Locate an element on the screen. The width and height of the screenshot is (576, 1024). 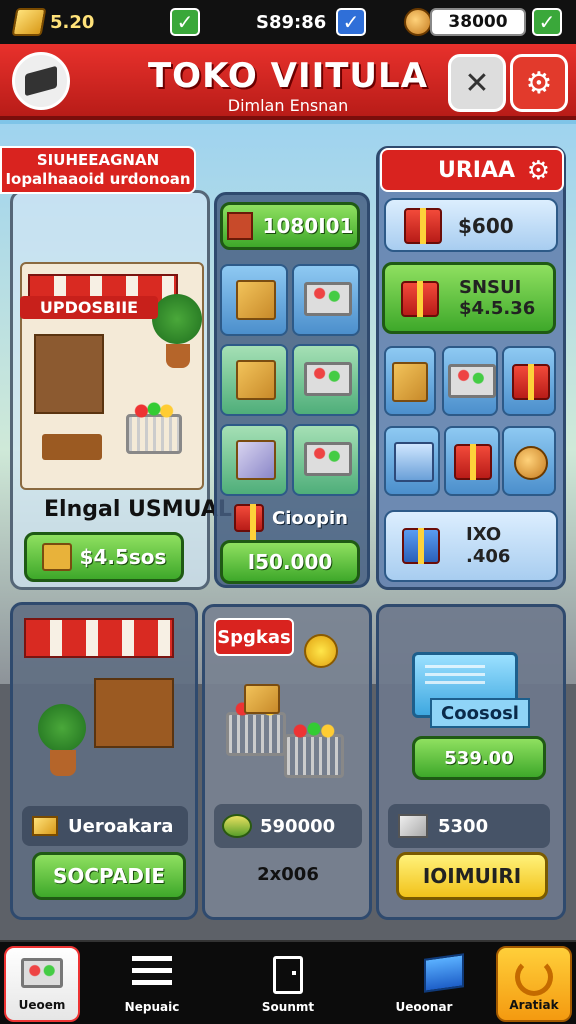
nav-item-menu: Nepuaic is located at coordinates (152, 984).